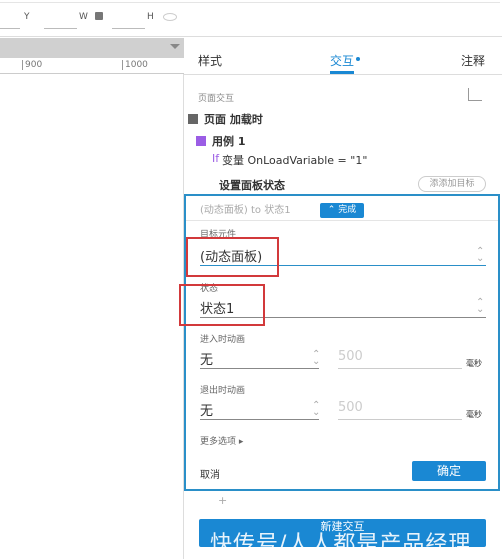 This screenshot has height=559, width=502. Describe the element at coordinates (222, 500) in the screenshot. I see `add-action-icon: +` at that location.